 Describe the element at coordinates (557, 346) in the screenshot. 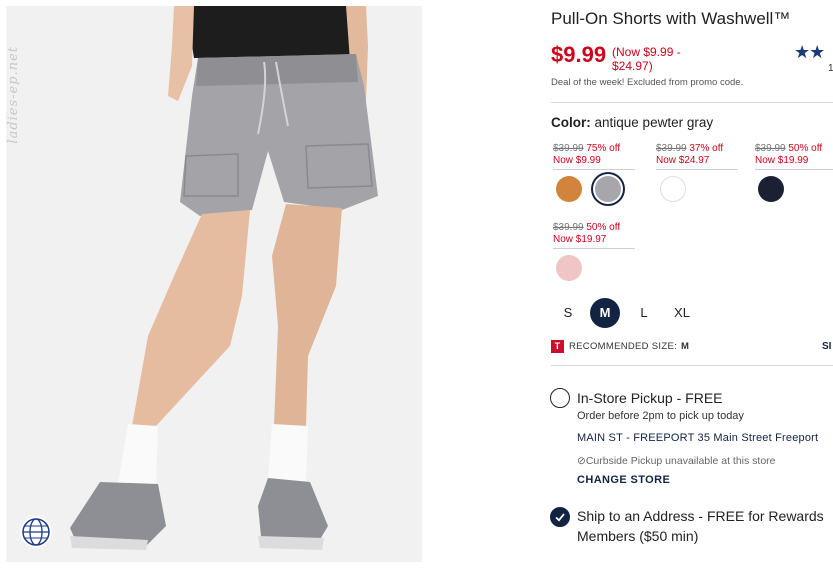

I see `true-fit-badge-icon: T` at that location.